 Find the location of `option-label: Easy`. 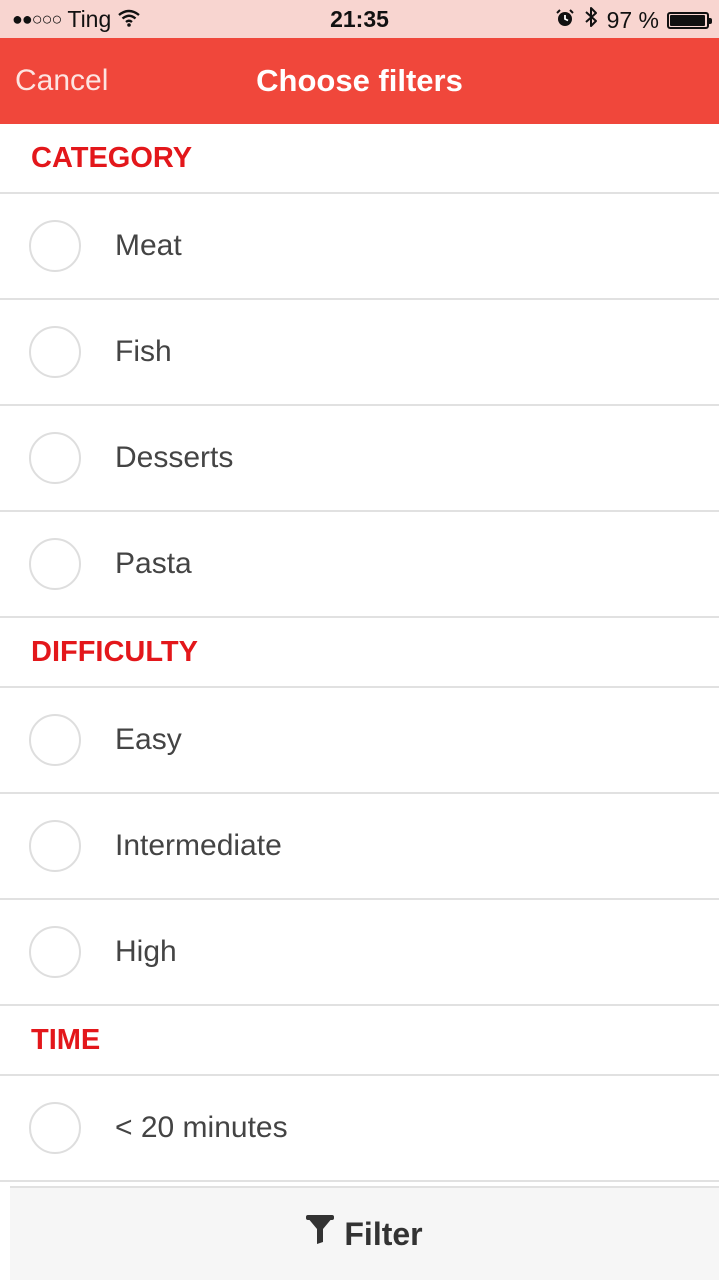

option-label: Easy is located at coordinates (148, 739).